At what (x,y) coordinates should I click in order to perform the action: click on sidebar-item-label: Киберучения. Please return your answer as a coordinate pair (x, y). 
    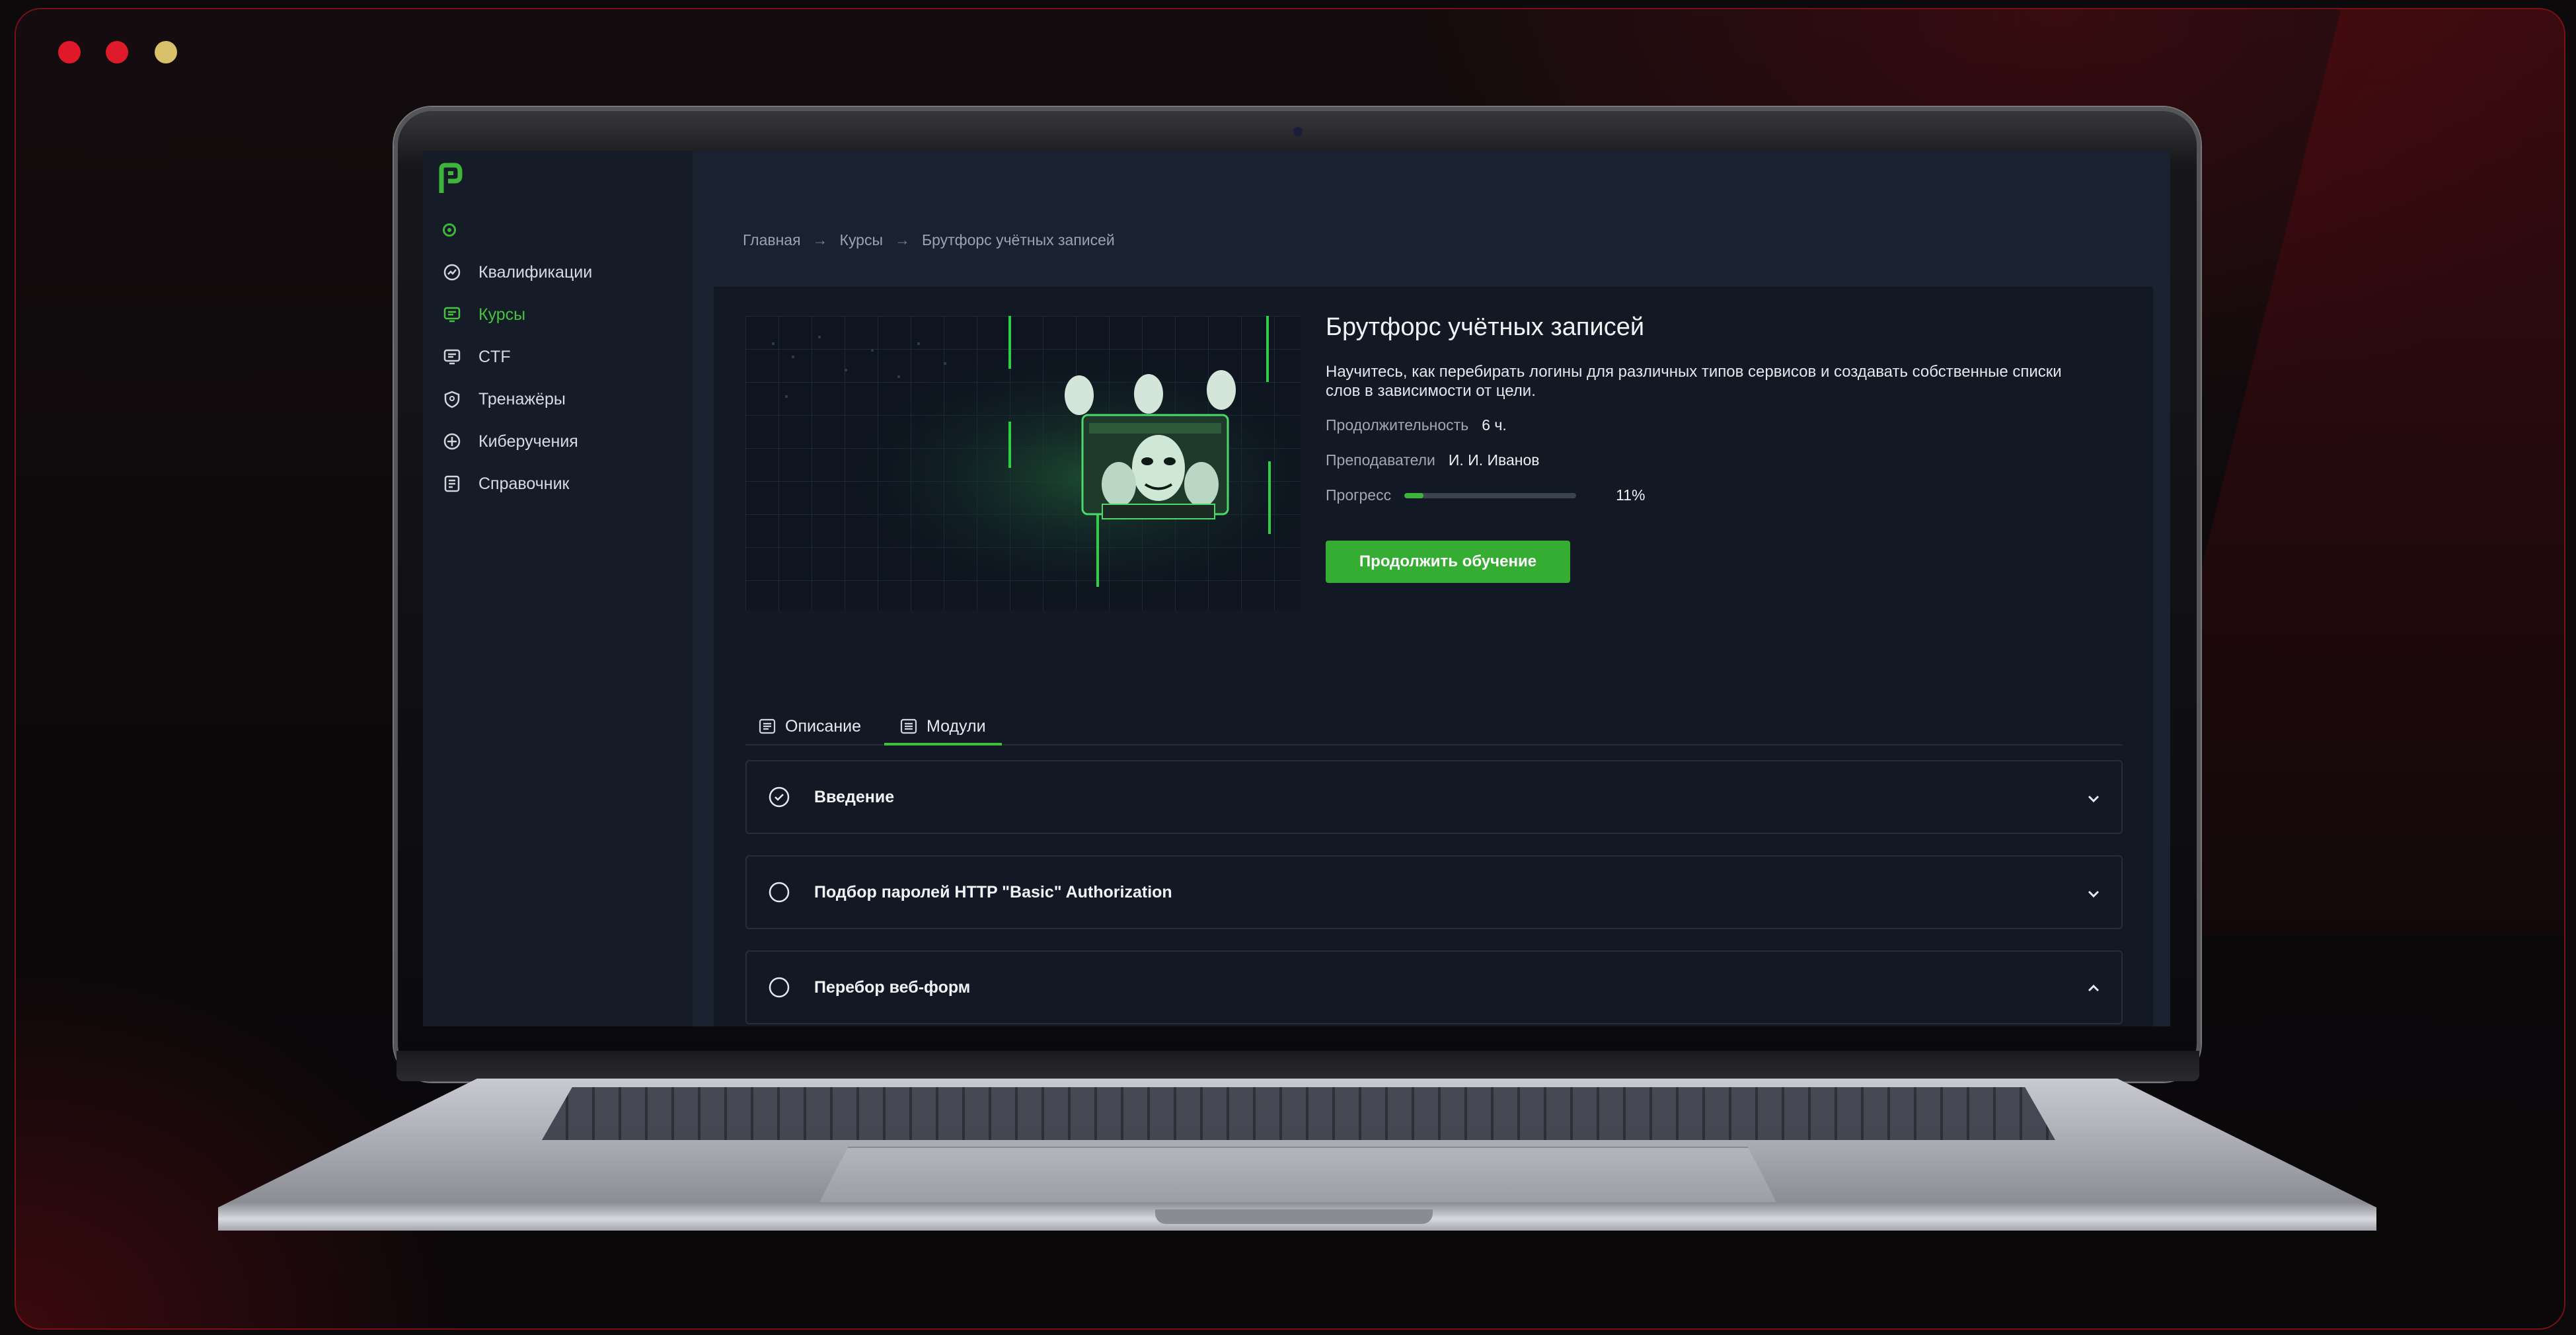
    Looking at the image, I should click on (528, 441).